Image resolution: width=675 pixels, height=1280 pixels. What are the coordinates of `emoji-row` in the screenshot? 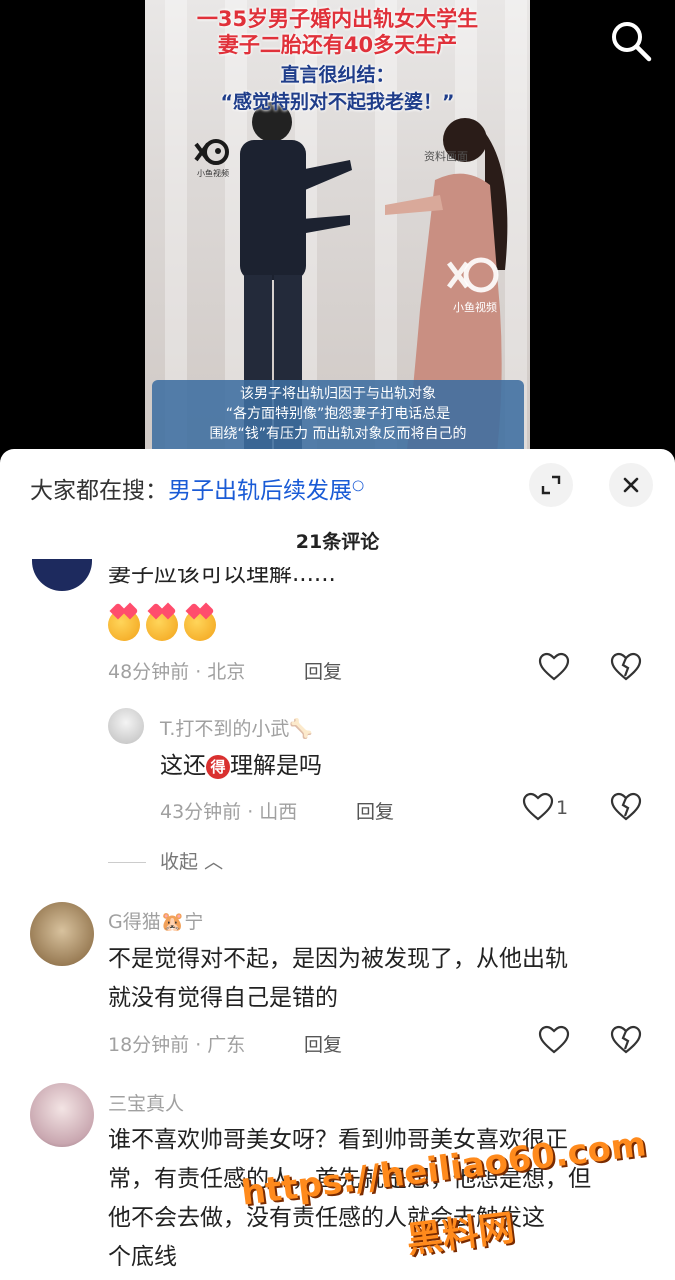 It's located at (165, 627).